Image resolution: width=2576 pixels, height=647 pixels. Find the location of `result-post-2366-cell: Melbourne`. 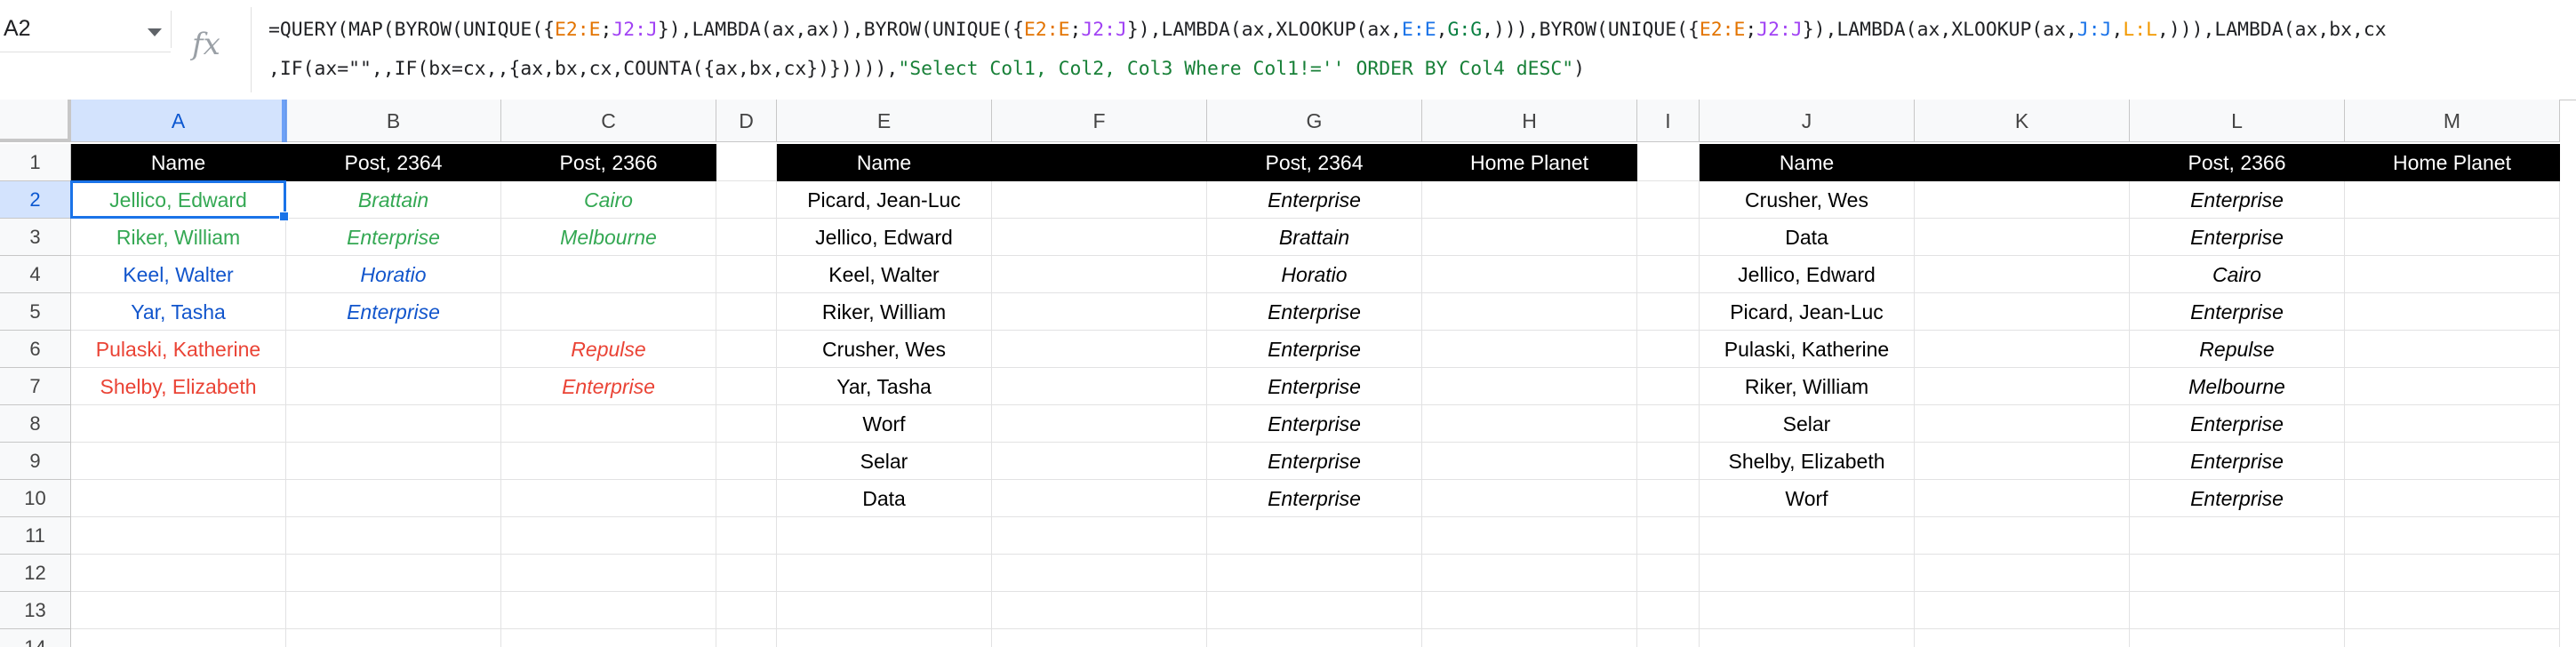

result-post-2366-cell: Melbourne is located at coordinates (608, 237).